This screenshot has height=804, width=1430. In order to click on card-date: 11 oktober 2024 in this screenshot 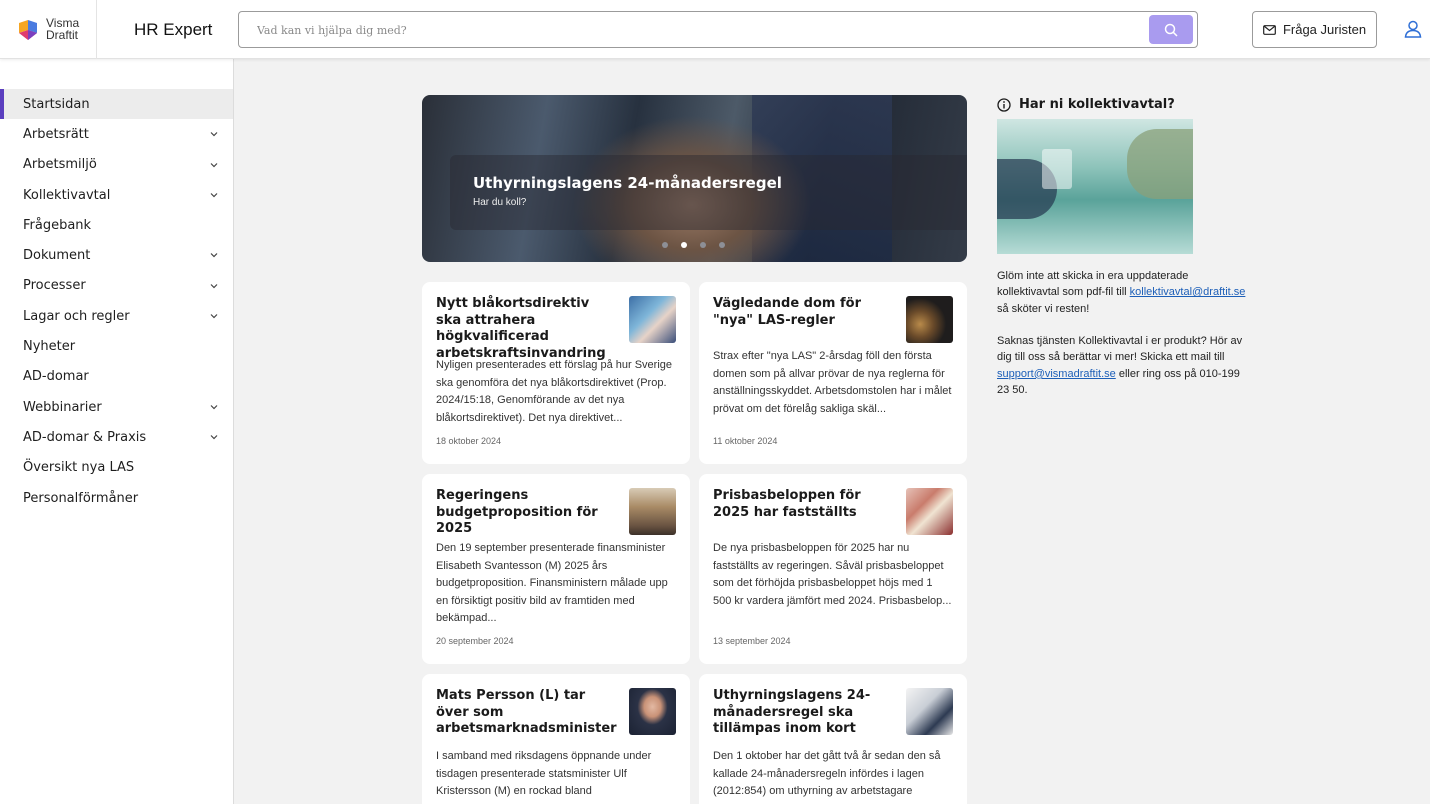, I will do `click(745, 441)`.